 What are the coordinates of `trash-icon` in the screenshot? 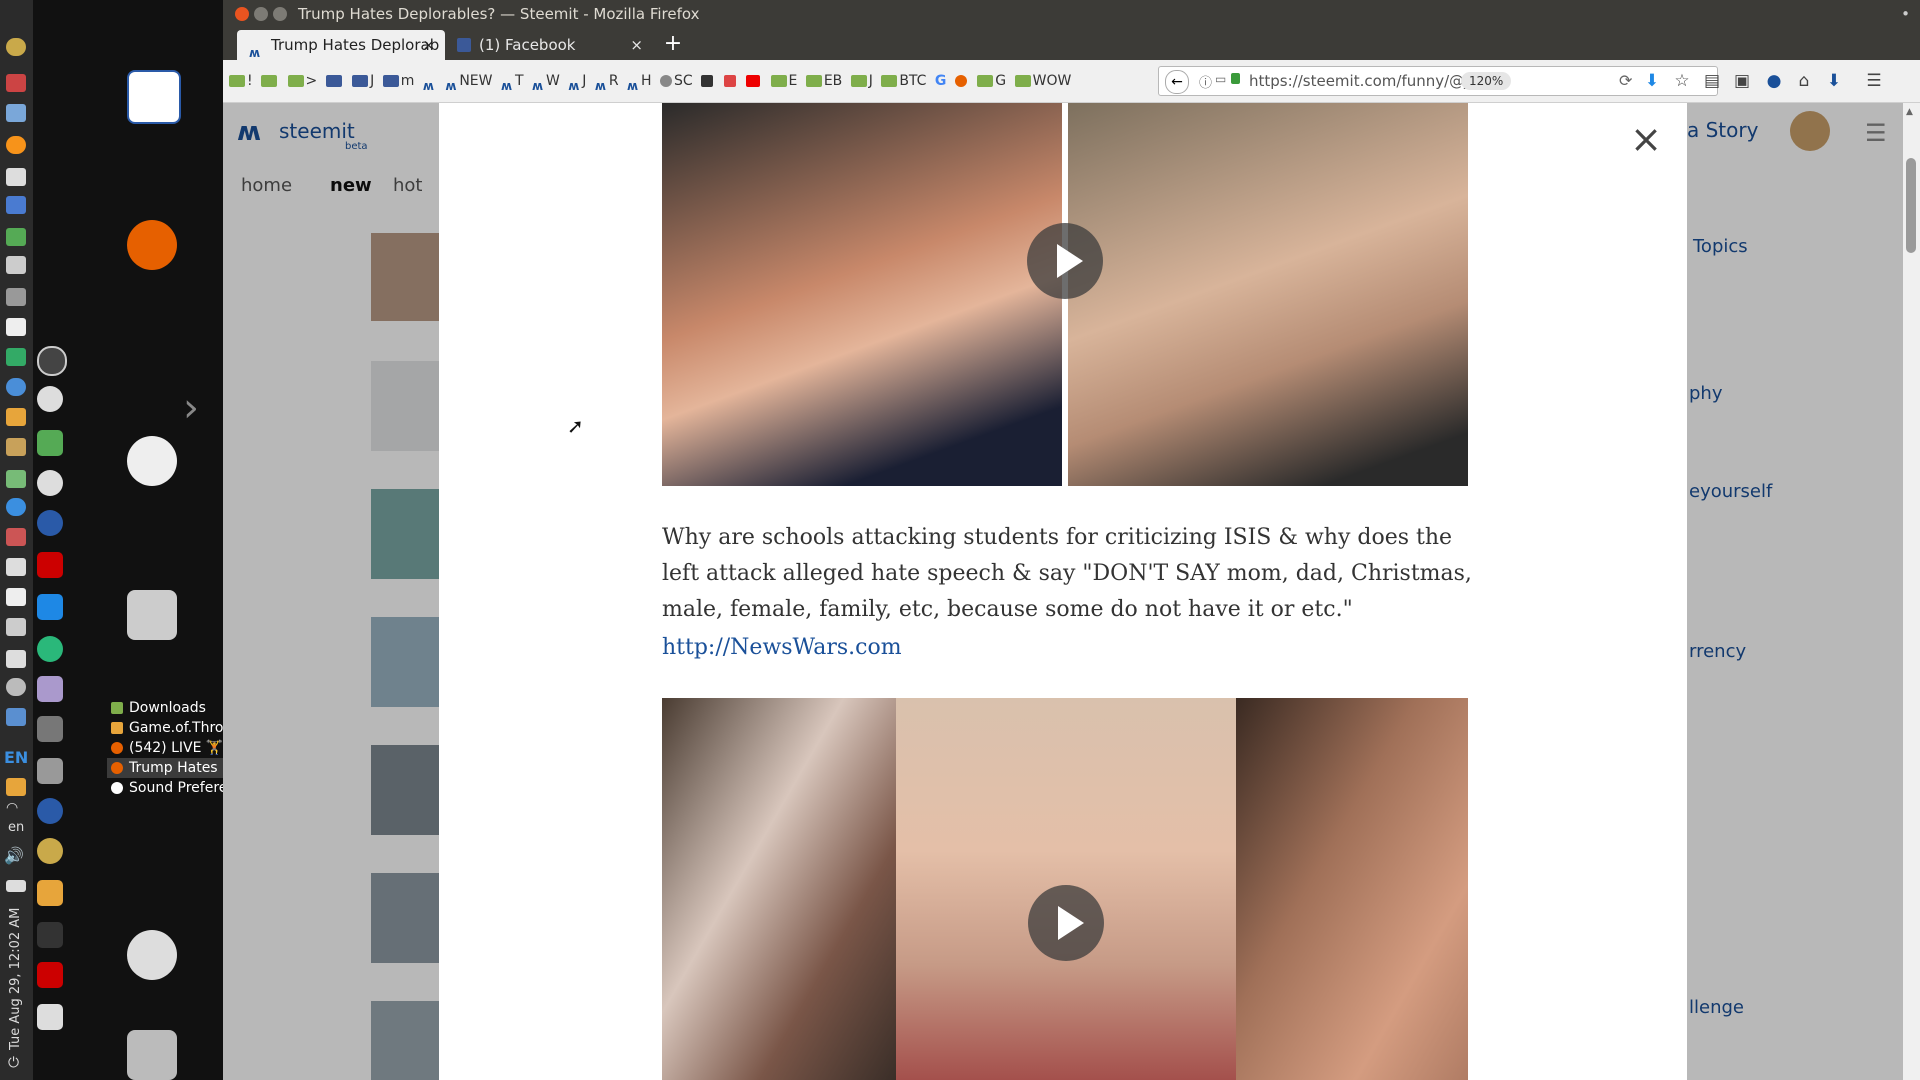 It's located at (152, 1055).